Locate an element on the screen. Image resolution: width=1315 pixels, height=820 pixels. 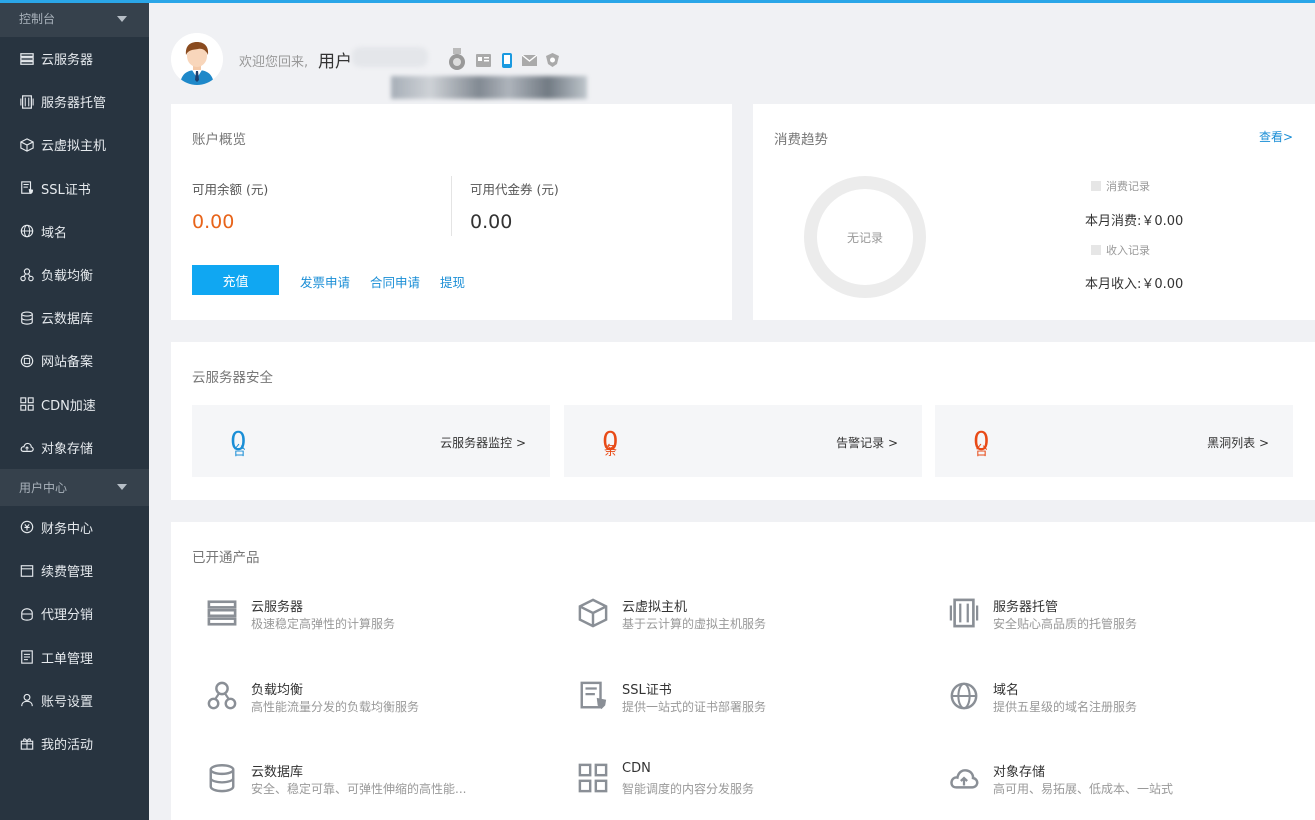
sidebar-item-label: SSL证书 is located at coordinates (66, 190).